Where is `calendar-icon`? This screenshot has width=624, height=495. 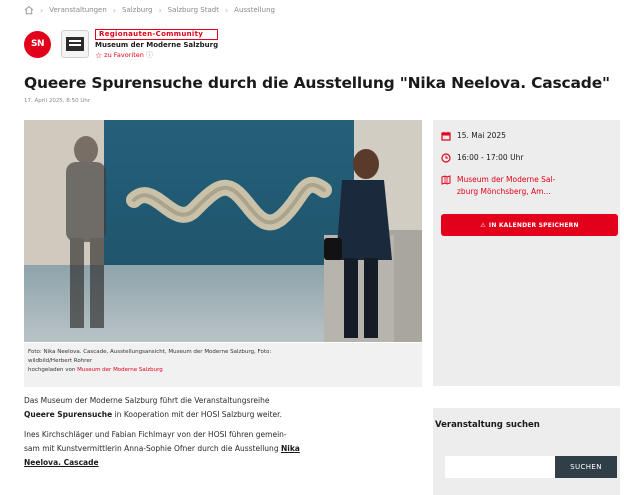
calendar-icon is located at coordinates (446, 136).